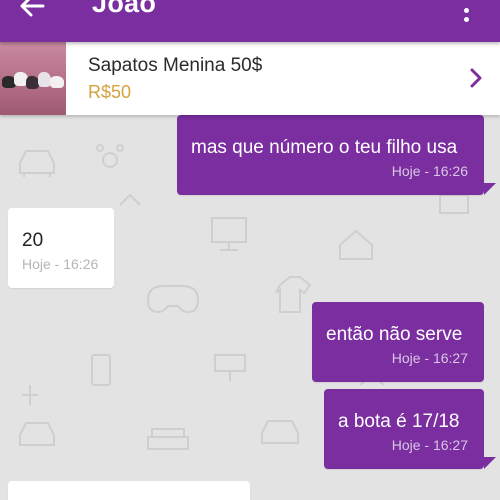 This screenshot has height=500, width=500. What do you see at coordinates (129, 490) in the screenshot?
I see `message-bubble-incoming-partial` at bounding box center [129, 490].